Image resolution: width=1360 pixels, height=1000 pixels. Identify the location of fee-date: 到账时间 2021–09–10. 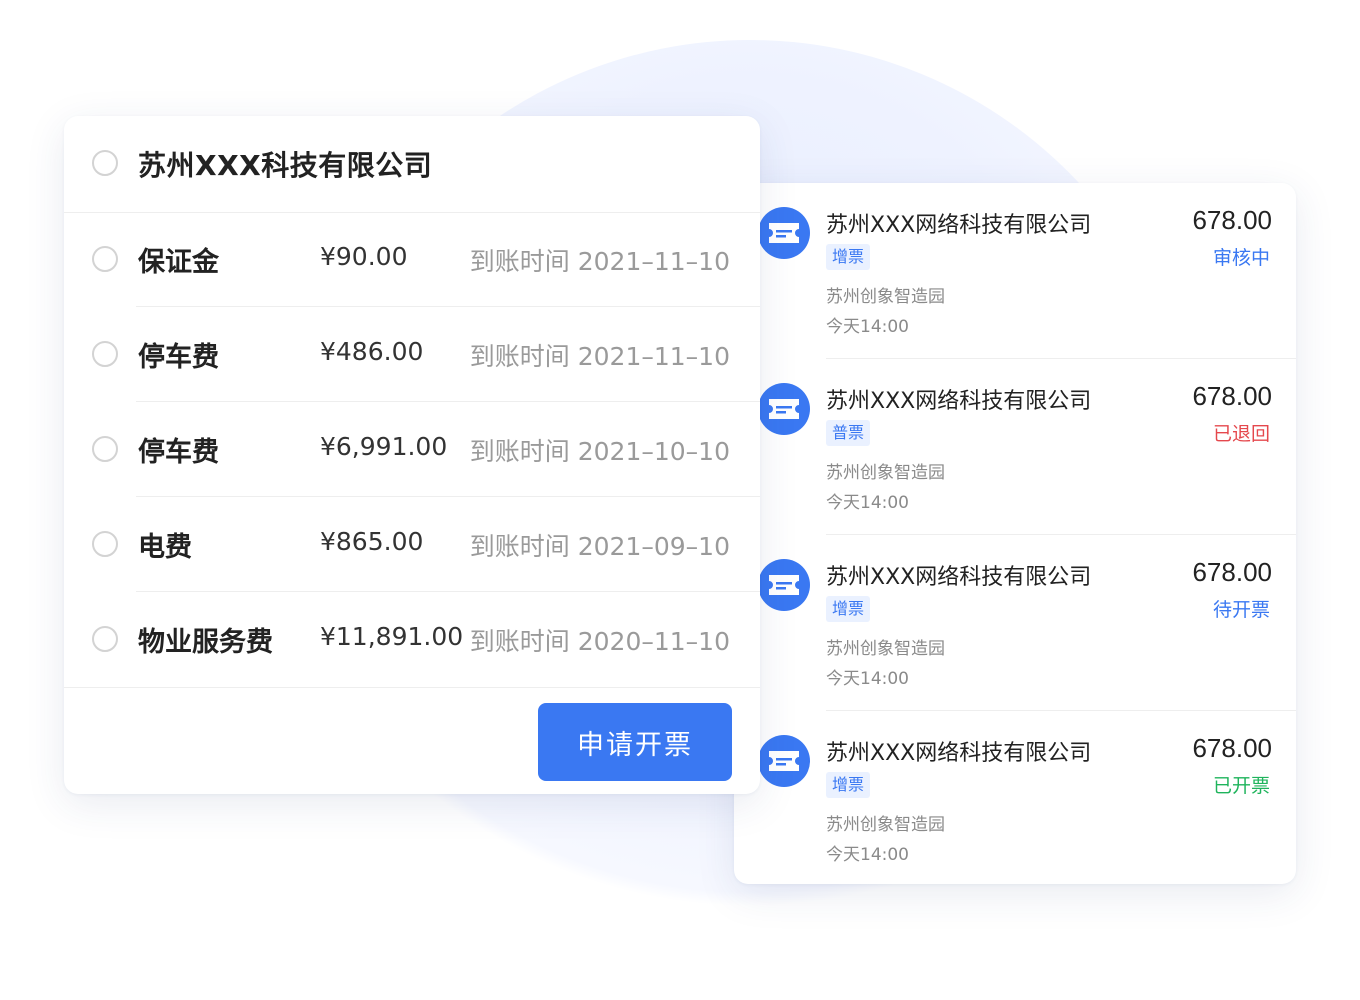
(599, 546).